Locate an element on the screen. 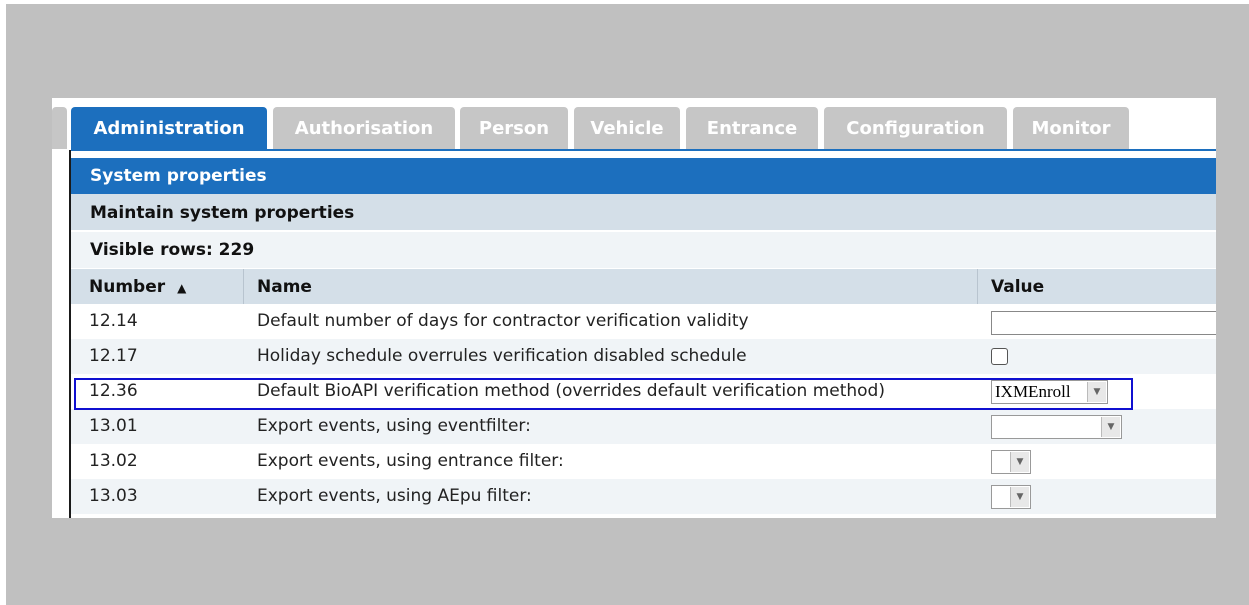  table-header: Number ▲ Name Value is located at coordinates (643, 286).